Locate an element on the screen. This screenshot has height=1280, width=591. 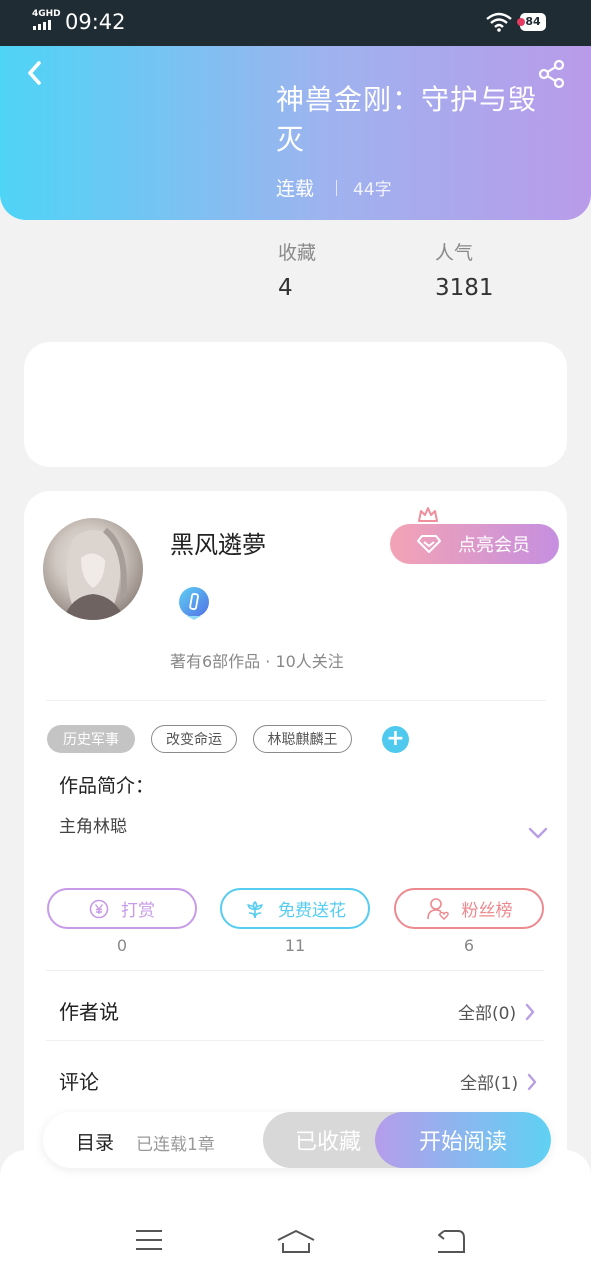
wifi-icon is located at coordinates (499, 22).